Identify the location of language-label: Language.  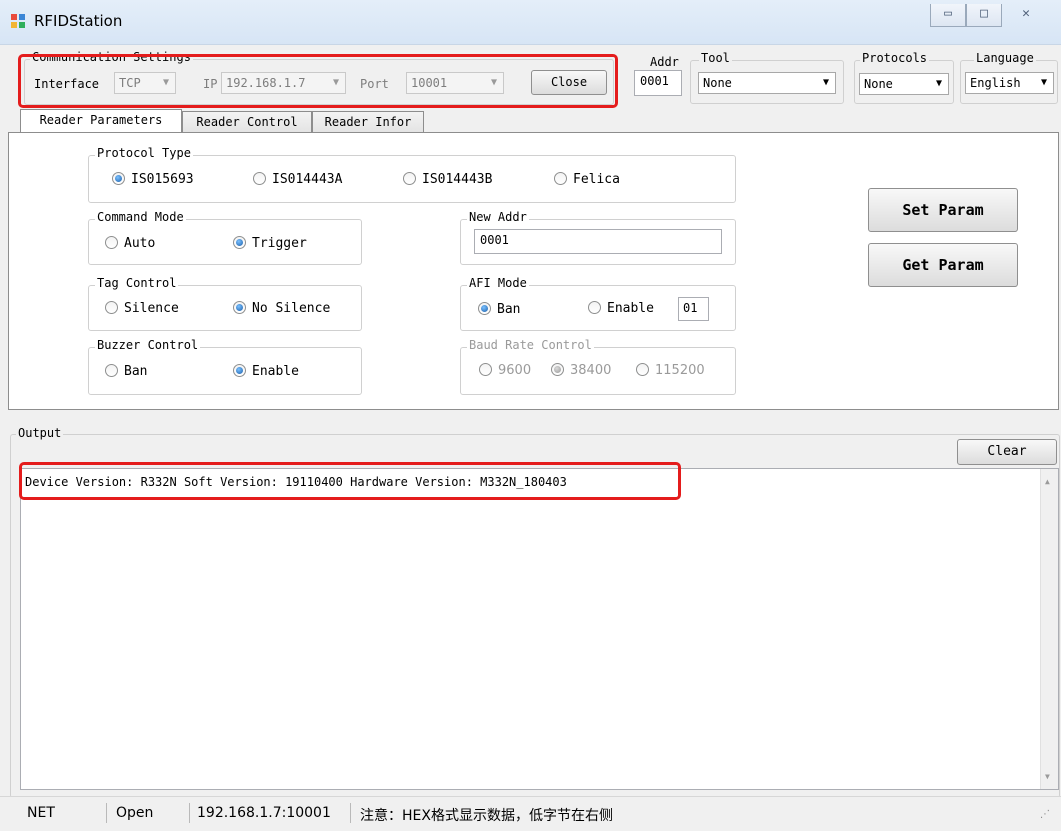
(1005, 58).